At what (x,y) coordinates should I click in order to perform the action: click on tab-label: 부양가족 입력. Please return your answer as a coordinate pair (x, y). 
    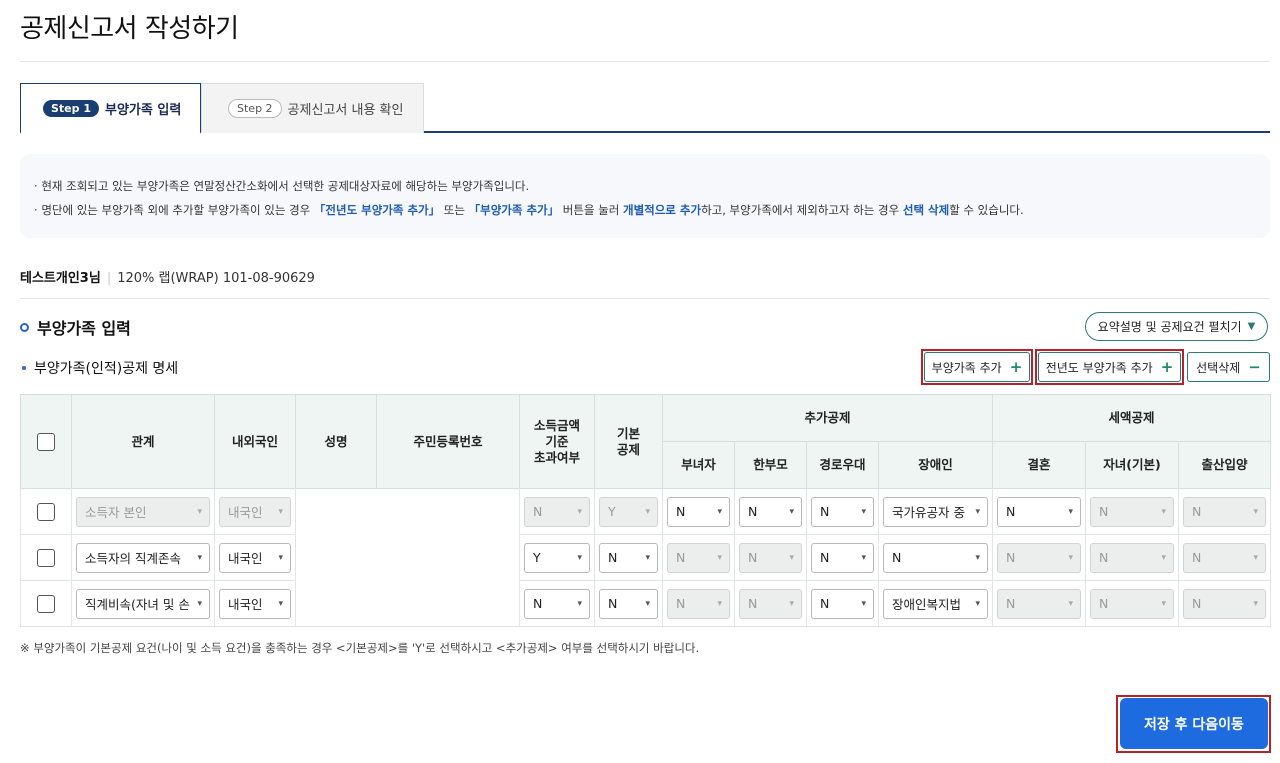
    Looking at the image, I should click on (143, 110).